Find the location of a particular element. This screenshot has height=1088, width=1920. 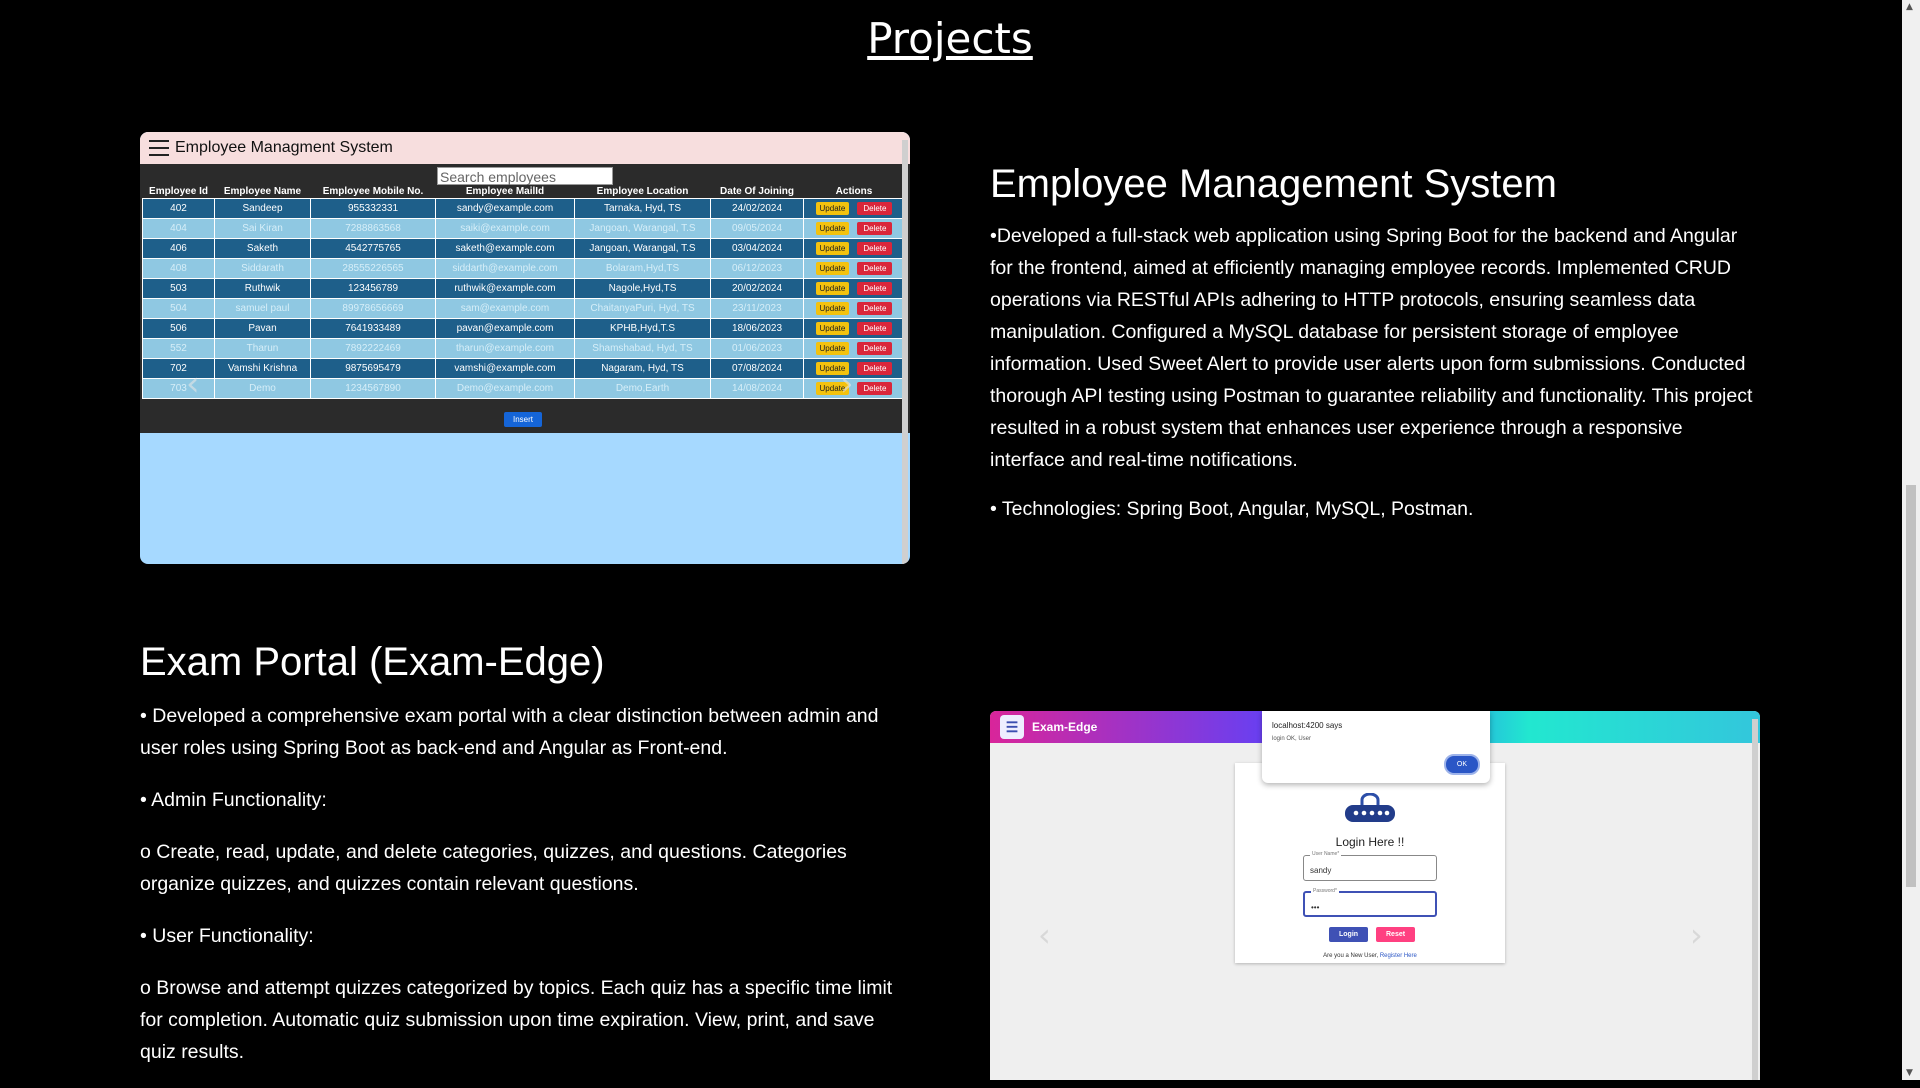

column-header: Employee MailId is located at coordinates (505, 191).